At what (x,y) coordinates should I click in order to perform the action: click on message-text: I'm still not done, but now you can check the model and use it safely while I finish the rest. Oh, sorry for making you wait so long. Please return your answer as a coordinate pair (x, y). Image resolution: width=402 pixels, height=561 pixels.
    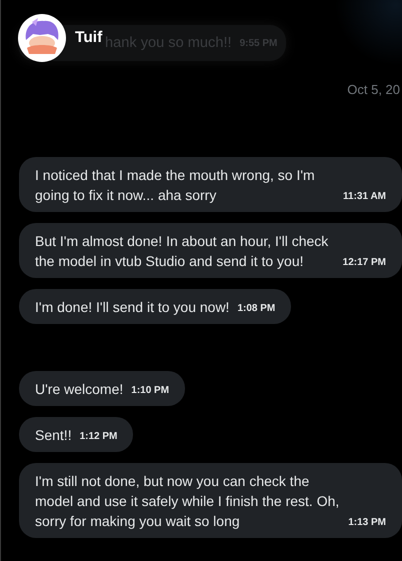
    Looking at the image, I should click on (187, 501).